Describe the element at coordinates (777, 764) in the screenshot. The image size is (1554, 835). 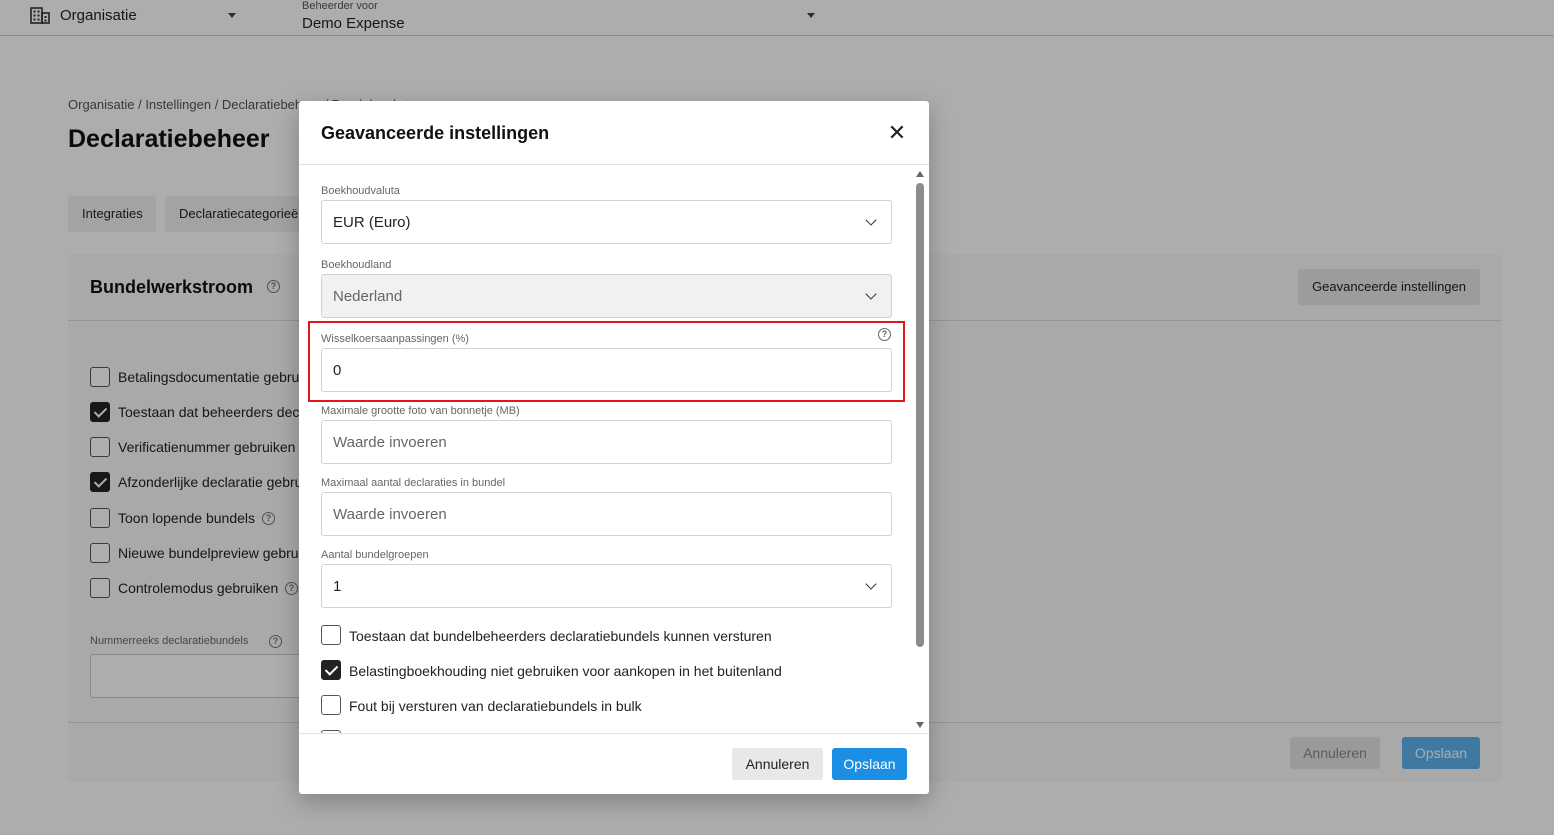
I see `cancel-button: Annuleren` at that location.